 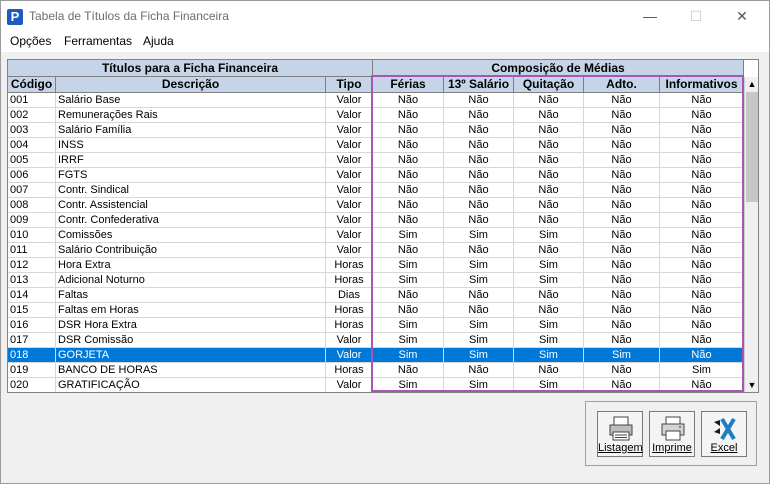 What do you see at coordinates (376, 100) in the screenshot?
I see `table-row: 001 Salário Base Valor Não Não Não Não Não` at bounding box center [376, 100].